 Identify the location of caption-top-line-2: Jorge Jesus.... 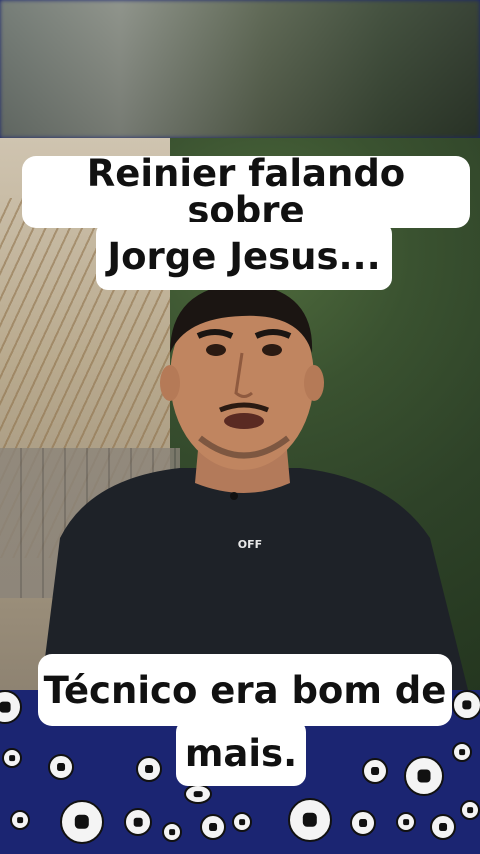
(244, 256).